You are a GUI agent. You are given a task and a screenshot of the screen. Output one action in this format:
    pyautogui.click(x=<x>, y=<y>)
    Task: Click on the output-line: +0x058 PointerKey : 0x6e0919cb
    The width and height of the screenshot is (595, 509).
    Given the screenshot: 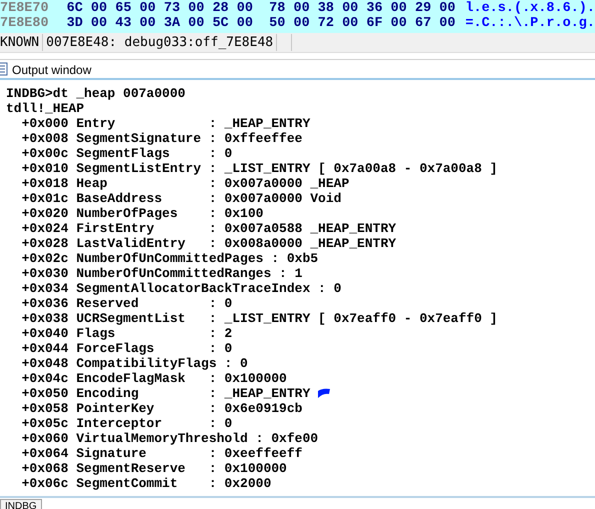 What is the action you would take?
    pyautogui.click(x=161, y=408)
    